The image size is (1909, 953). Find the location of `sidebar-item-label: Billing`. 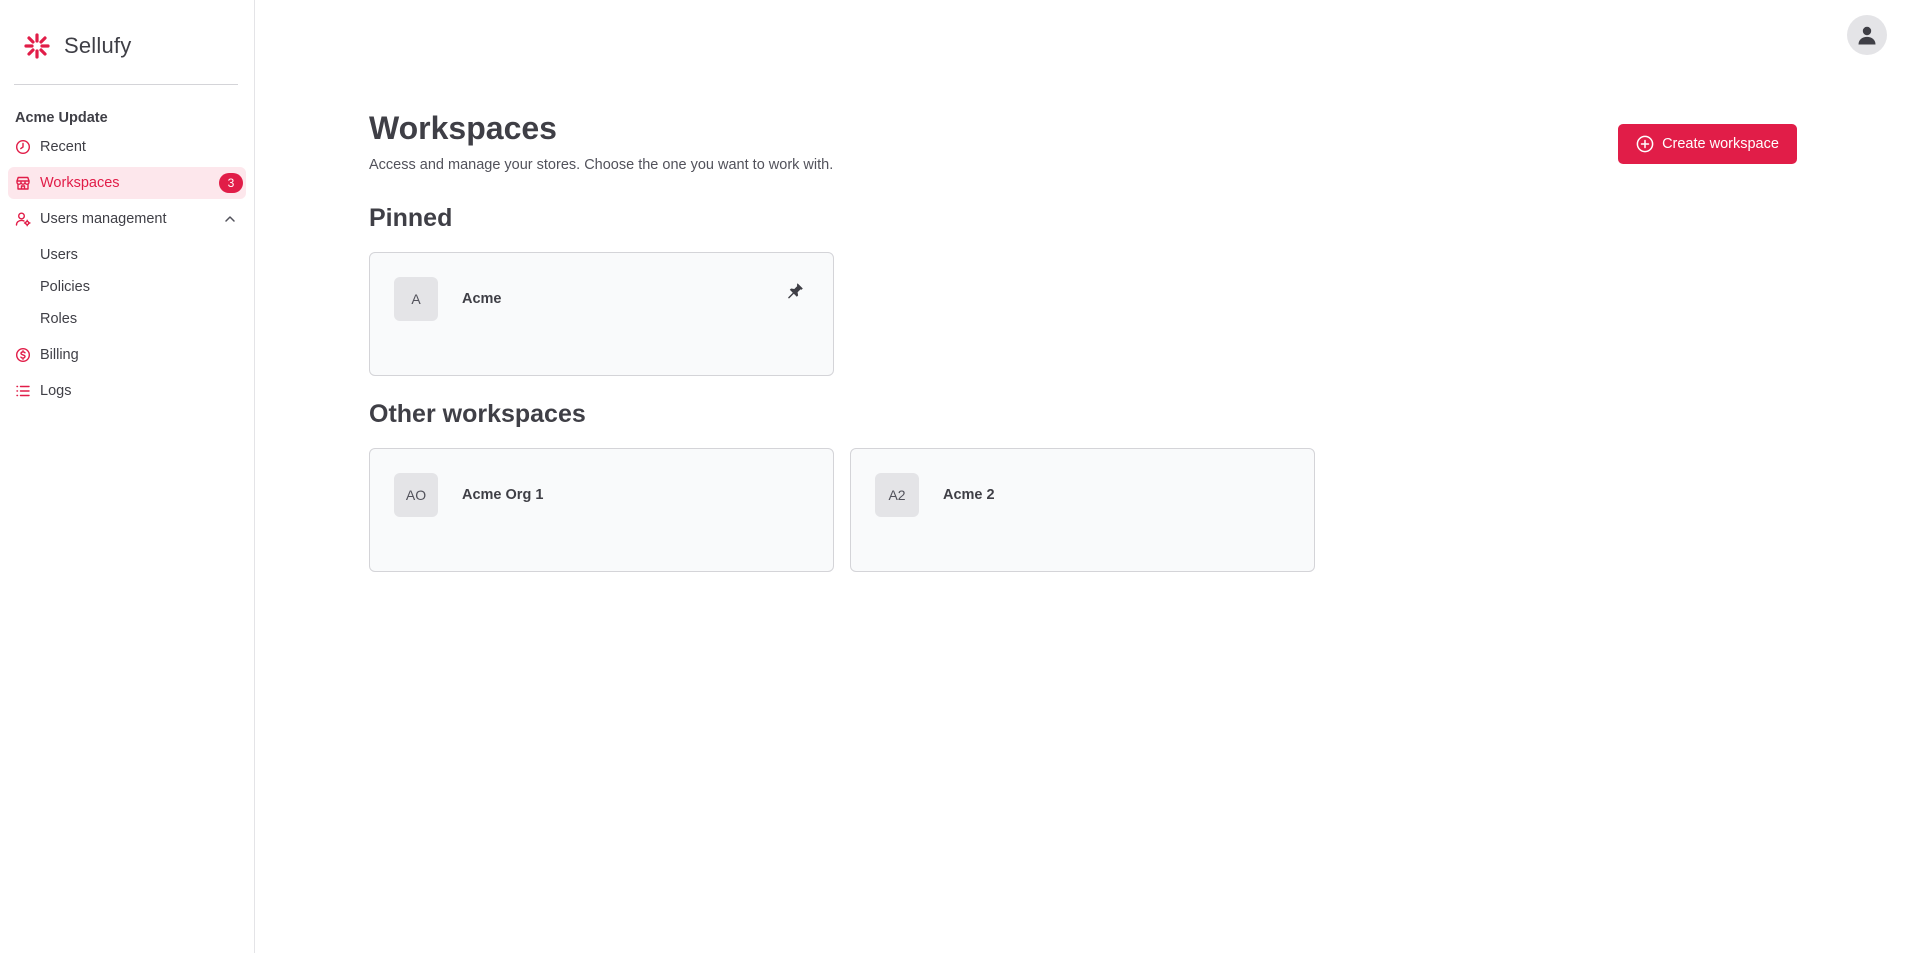

sidebar-item-label: Billing is located at coordinates (59, 355).